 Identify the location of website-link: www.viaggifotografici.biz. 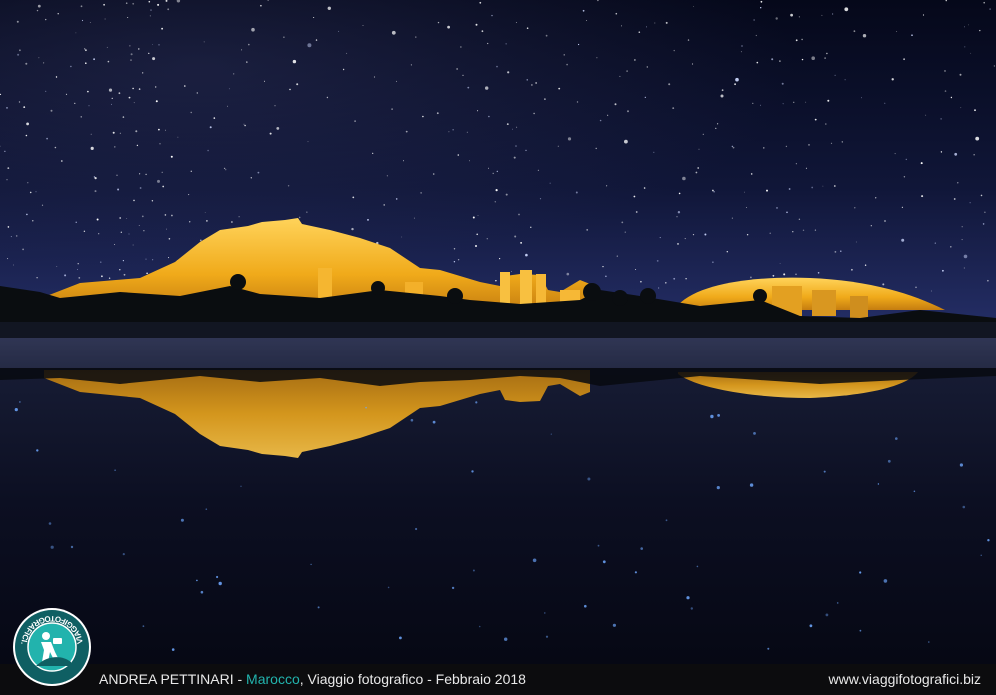
(904, 679).